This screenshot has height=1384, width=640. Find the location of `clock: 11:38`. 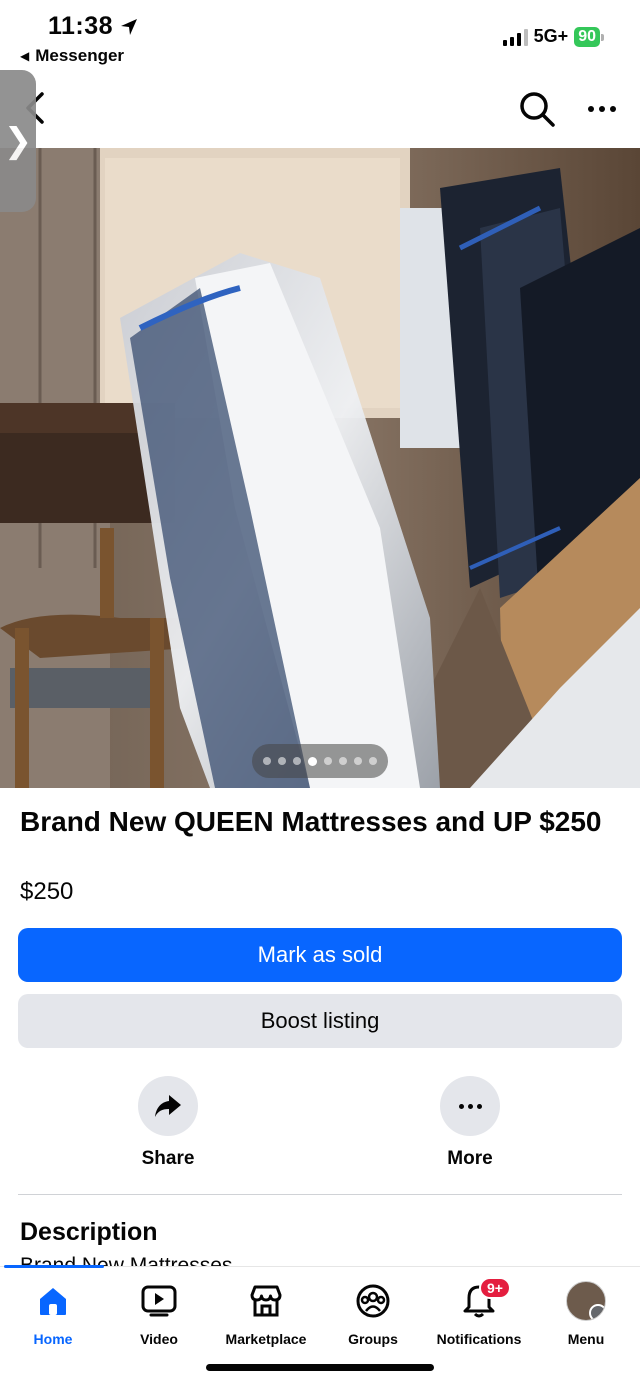

clock: 11:38 is located at coordinates (93, 26).